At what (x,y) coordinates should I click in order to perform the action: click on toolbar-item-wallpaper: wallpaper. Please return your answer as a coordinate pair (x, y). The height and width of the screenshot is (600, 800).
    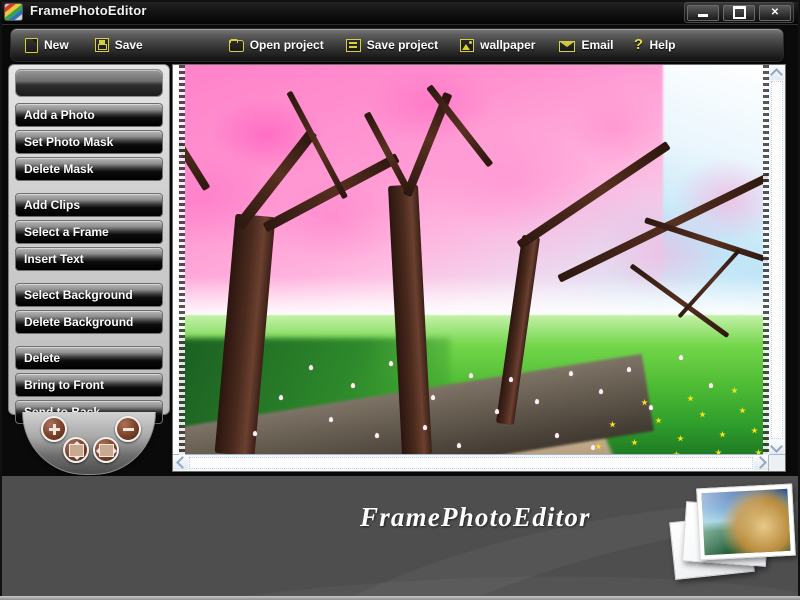
    Looking at the image, I should click on (497, 45).